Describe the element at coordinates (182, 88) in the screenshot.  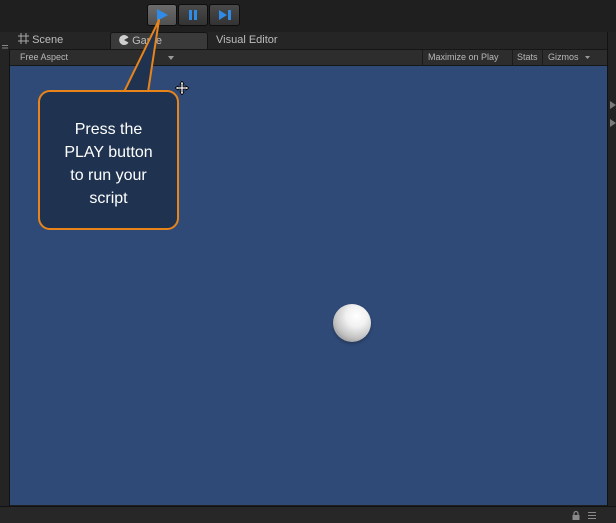
I see `move-cursor-icon` at that location.